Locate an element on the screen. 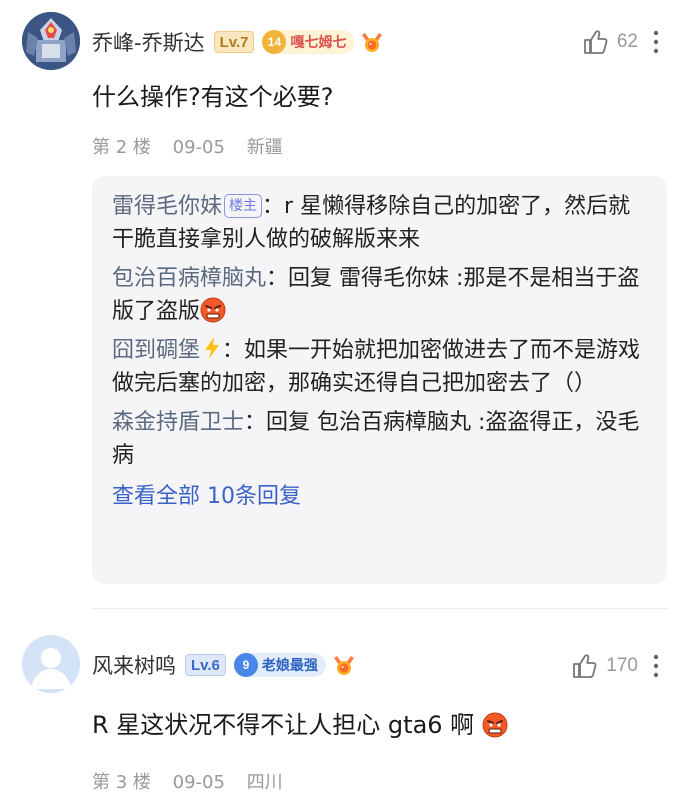 The width and height of the screenshot is (688, 800). like-count: 170 is located at coordinates (622, 665).